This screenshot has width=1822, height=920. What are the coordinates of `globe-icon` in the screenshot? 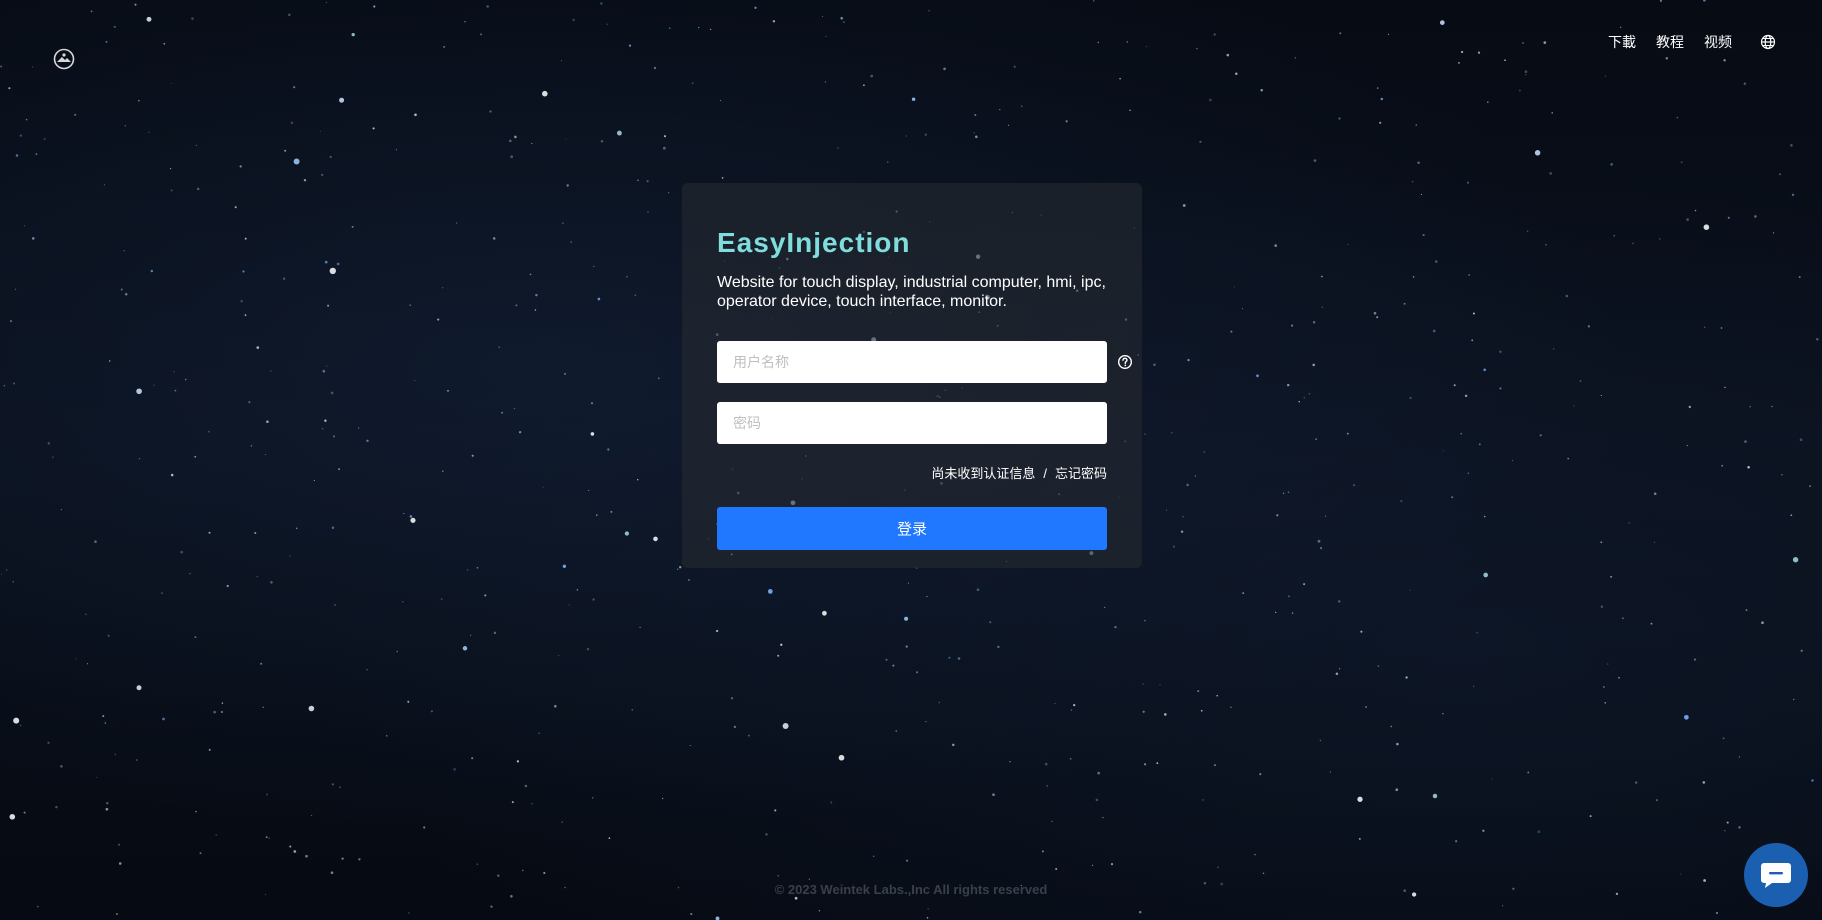 It's located at (1768, 42).